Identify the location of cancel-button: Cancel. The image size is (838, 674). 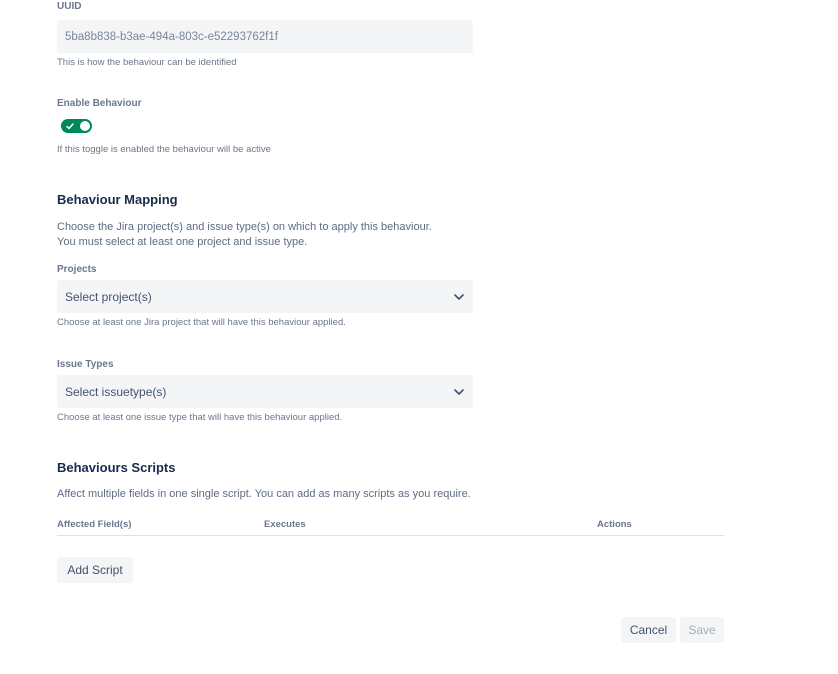
(648, 630).